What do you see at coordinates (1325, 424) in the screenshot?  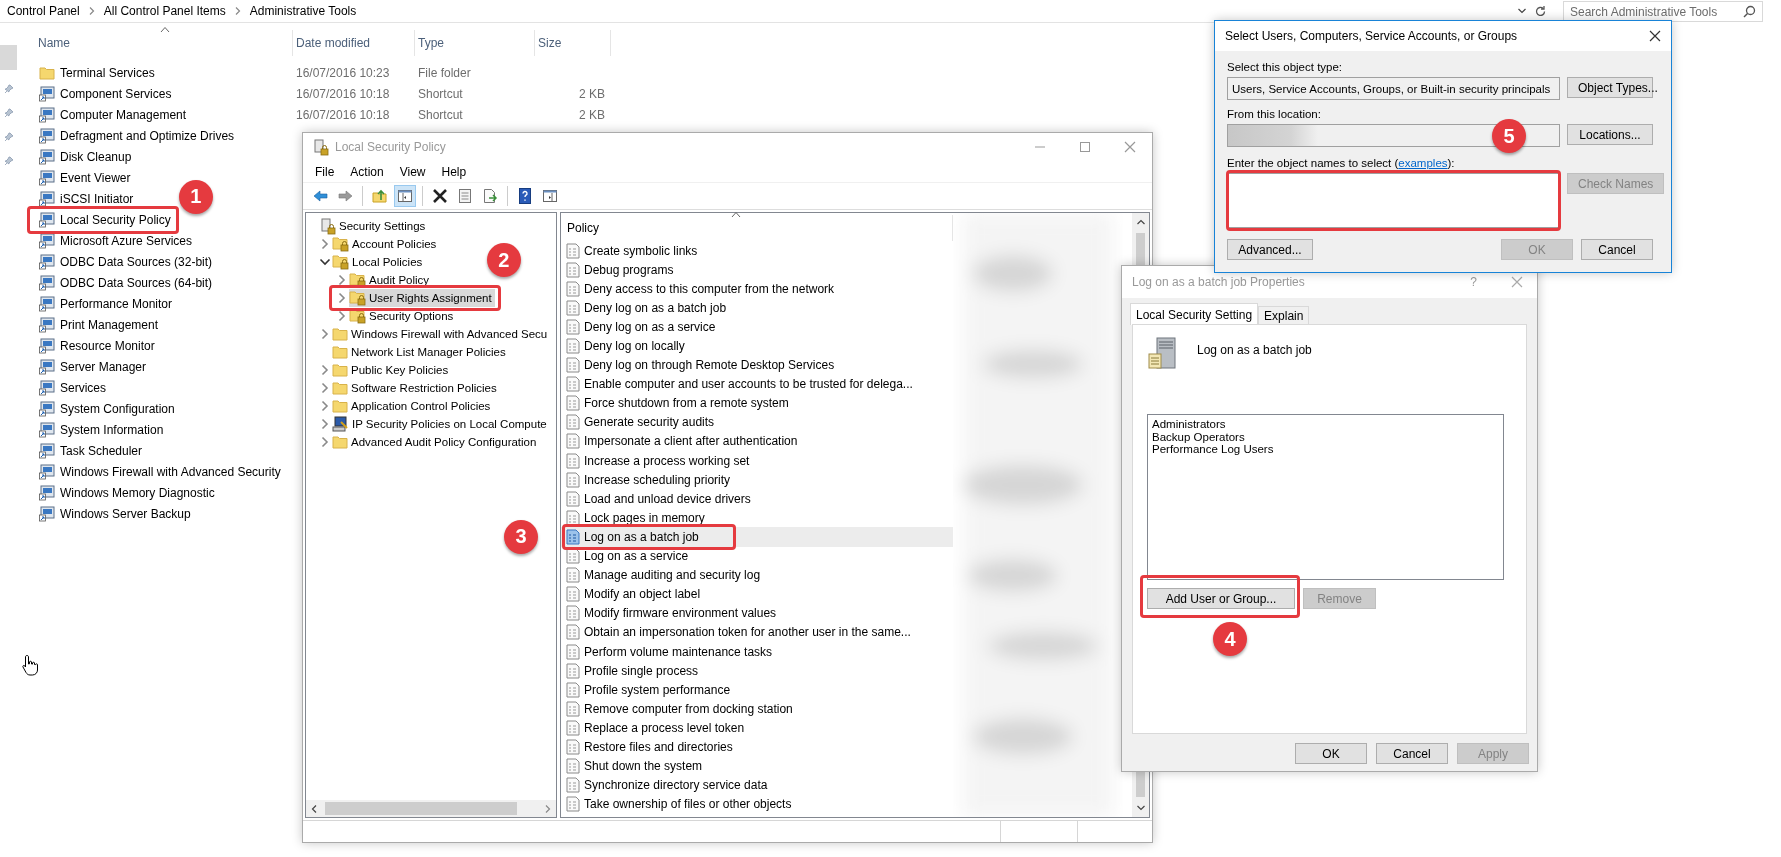 I see `member-item: Administrators` at bounding box center [1325, 424].